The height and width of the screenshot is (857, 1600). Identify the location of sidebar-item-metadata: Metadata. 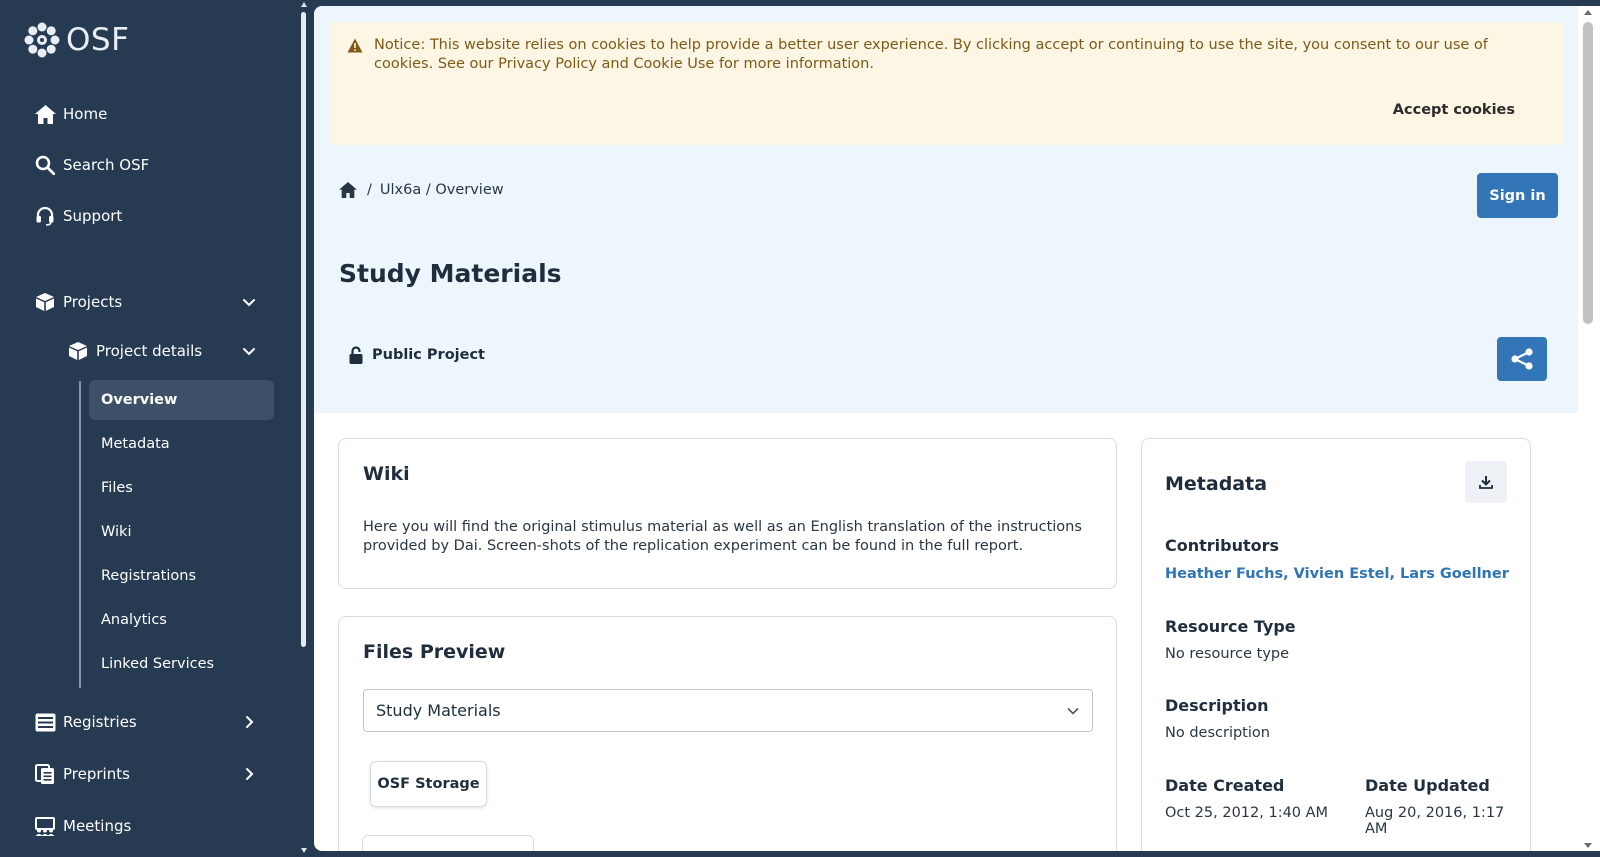
(181, 444).